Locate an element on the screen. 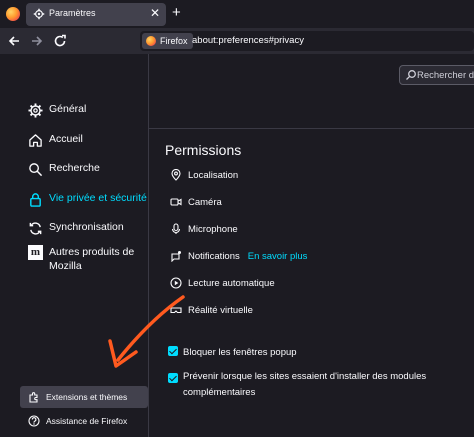 This screenshot has width=474, height=437. permission-label: Localisation is located at coordinates (213, 175).